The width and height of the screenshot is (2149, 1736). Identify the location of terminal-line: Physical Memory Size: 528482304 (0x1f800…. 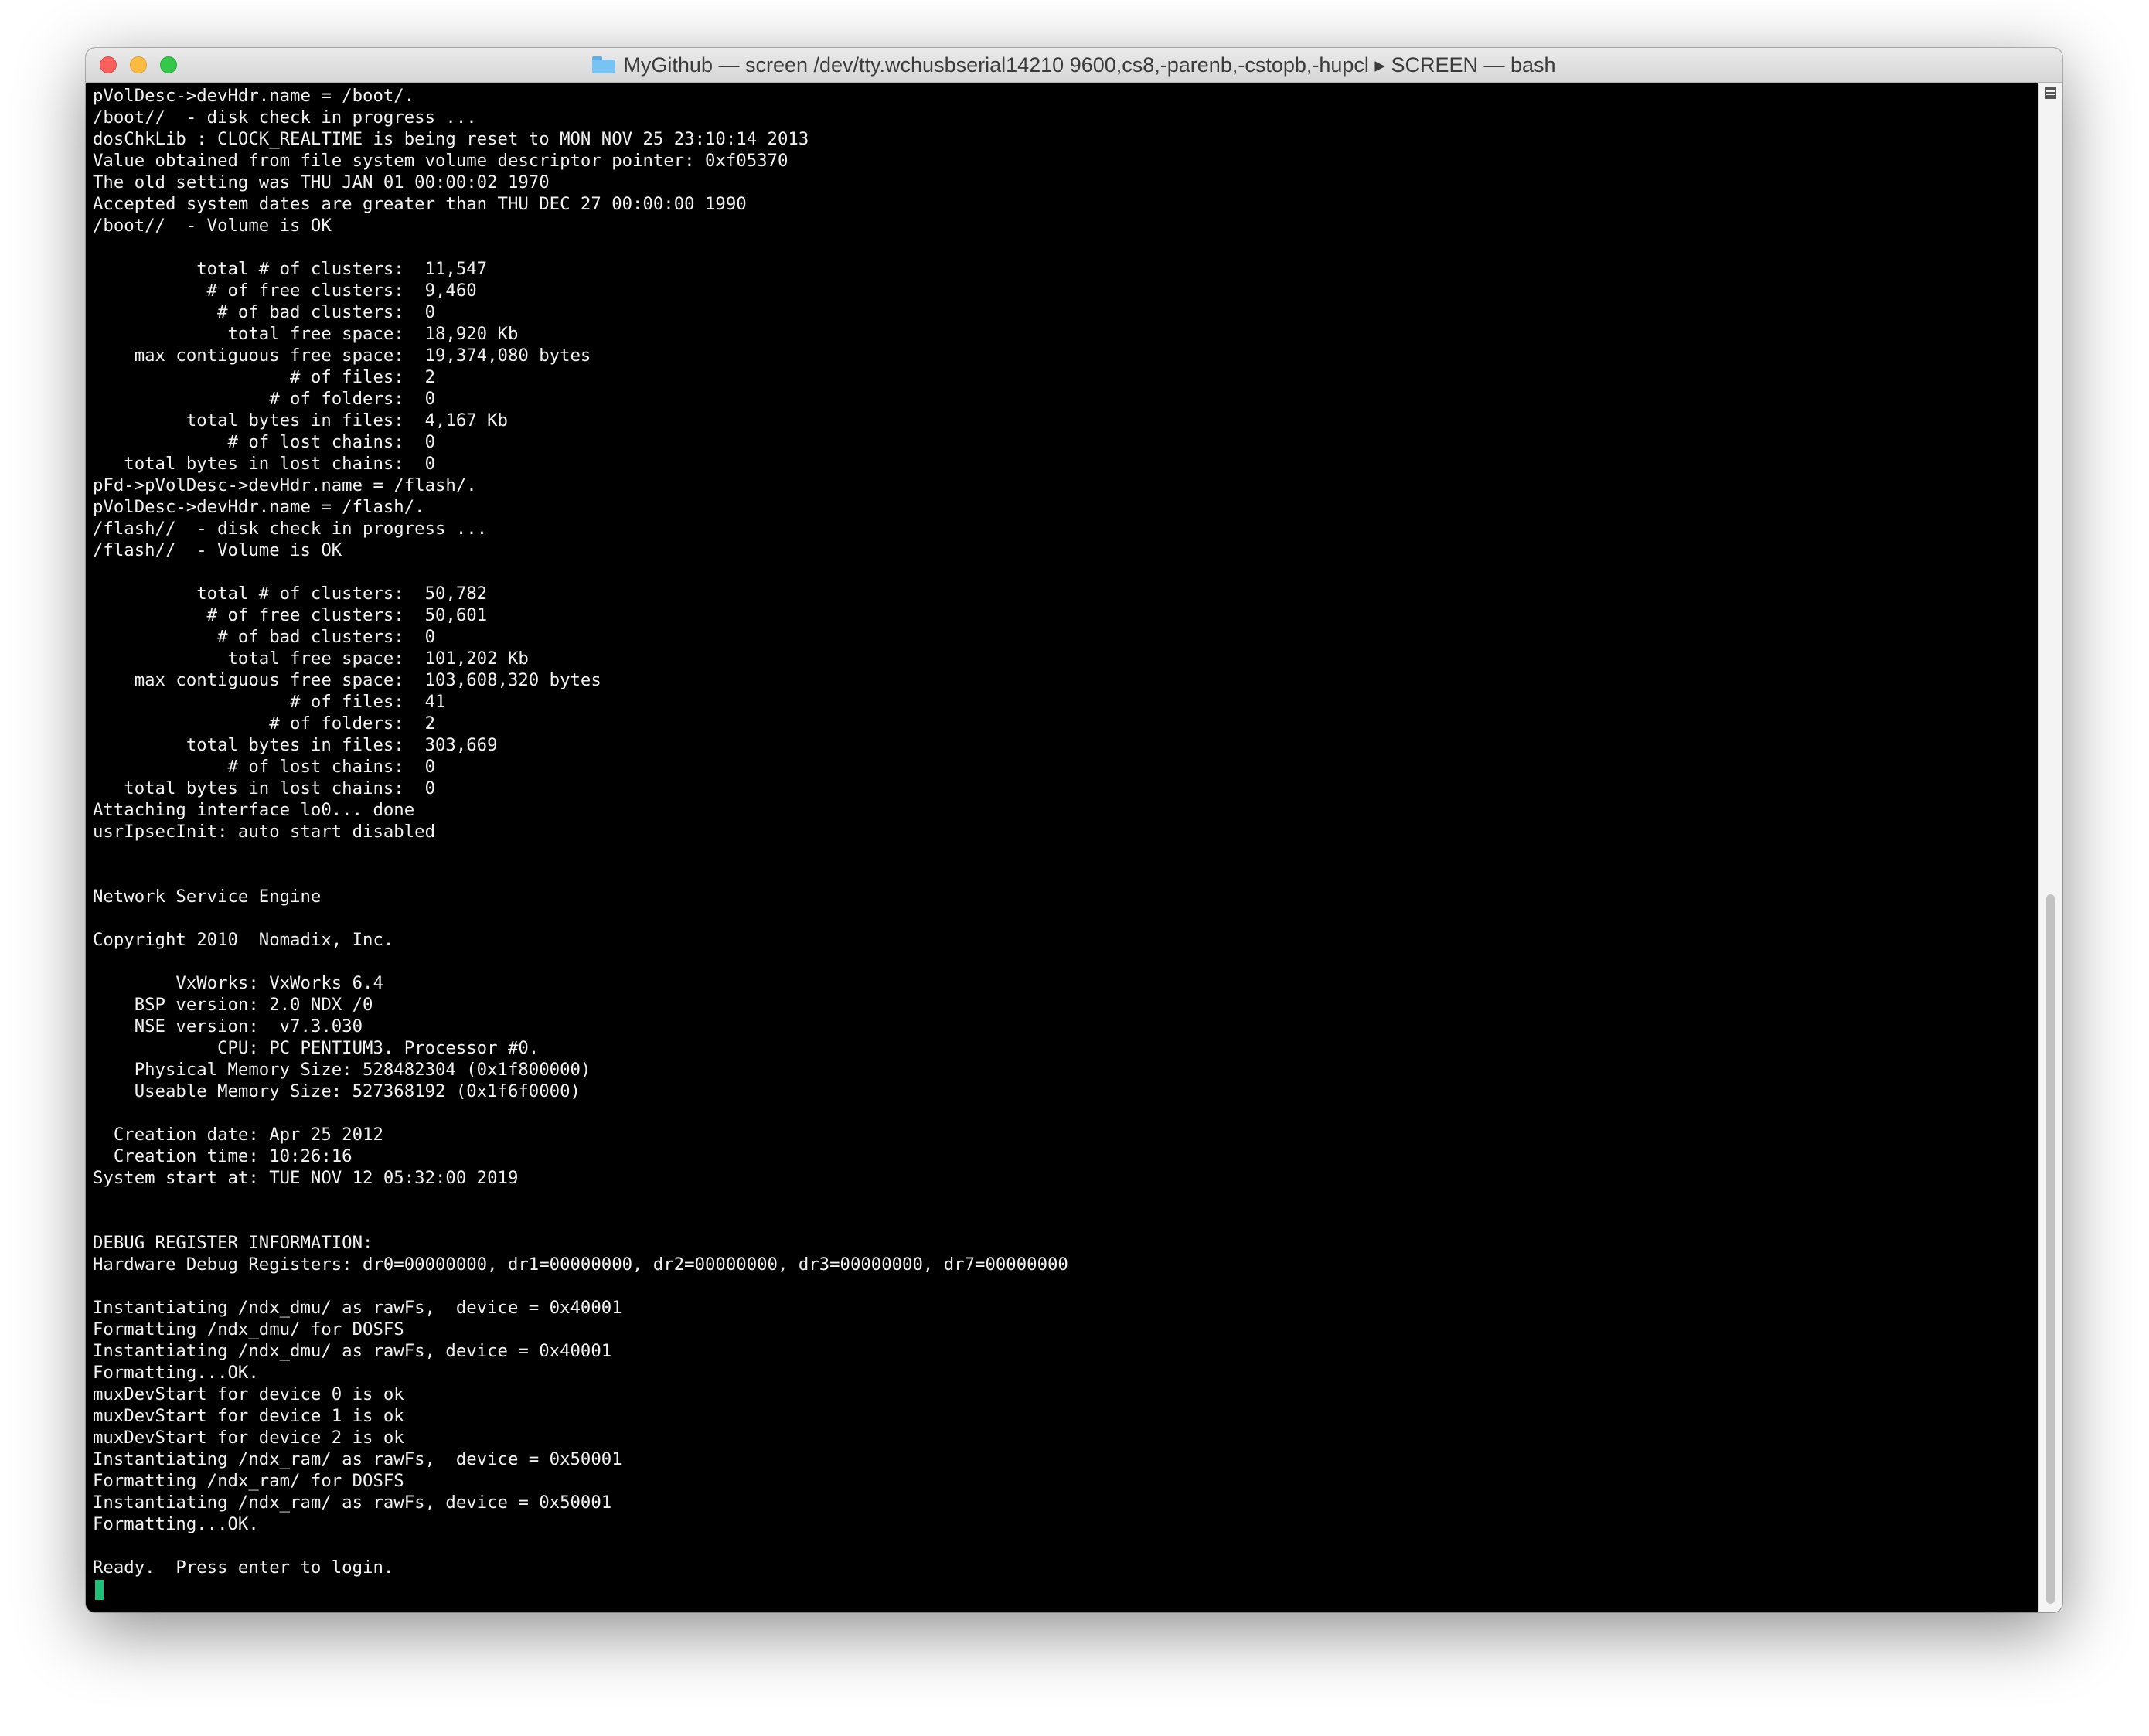
(342, 1070).